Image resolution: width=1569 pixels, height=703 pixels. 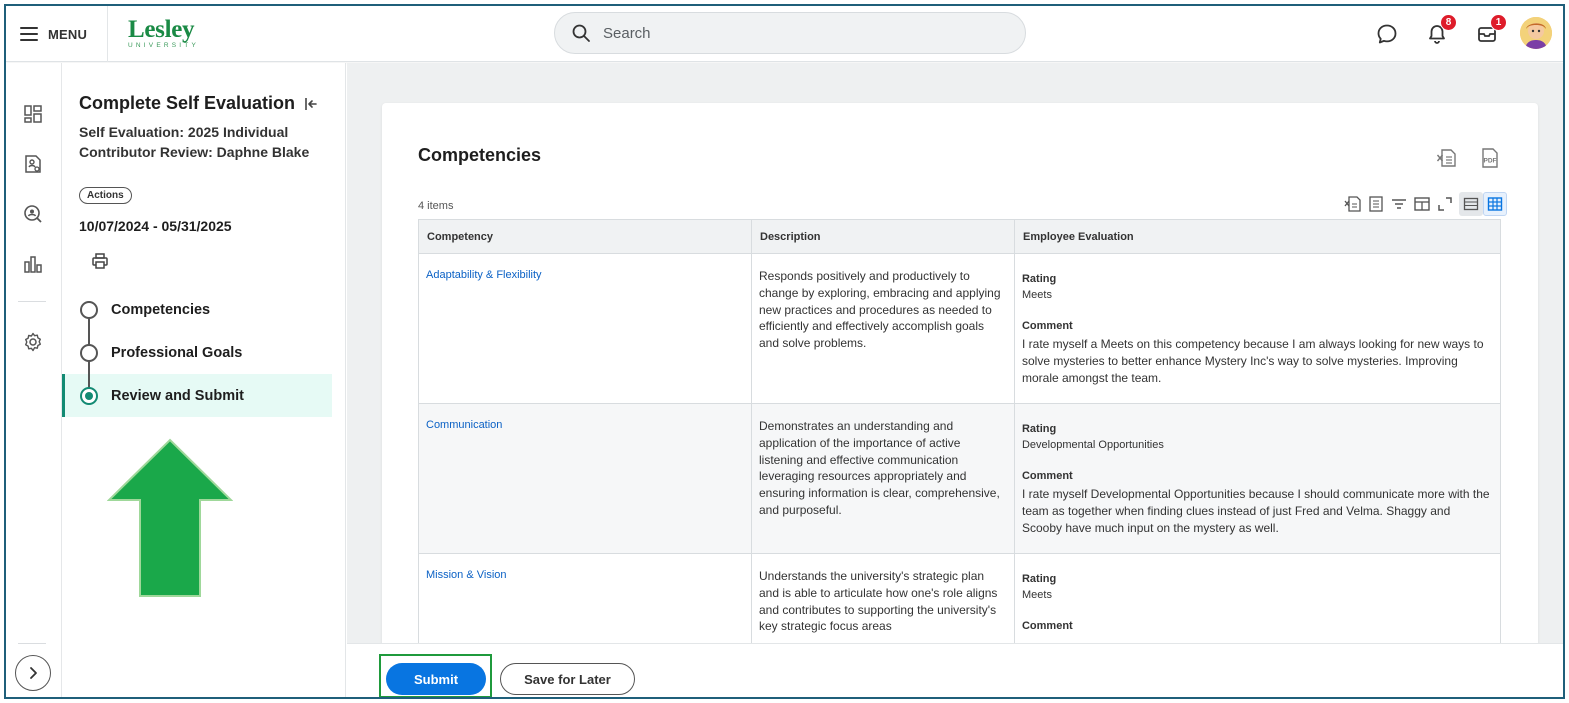 I want to click on rating-value: Developmental Opportunities, so click(x=1092, y=445).